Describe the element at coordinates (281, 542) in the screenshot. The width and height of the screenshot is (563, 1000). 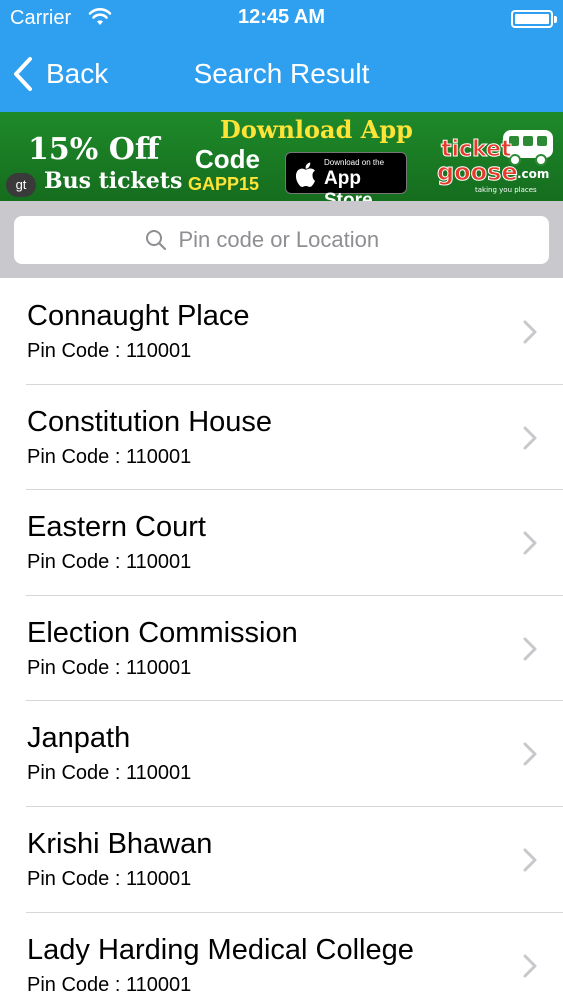
I see `list-item: Eastern Court Pin Code : 110001` at that location.